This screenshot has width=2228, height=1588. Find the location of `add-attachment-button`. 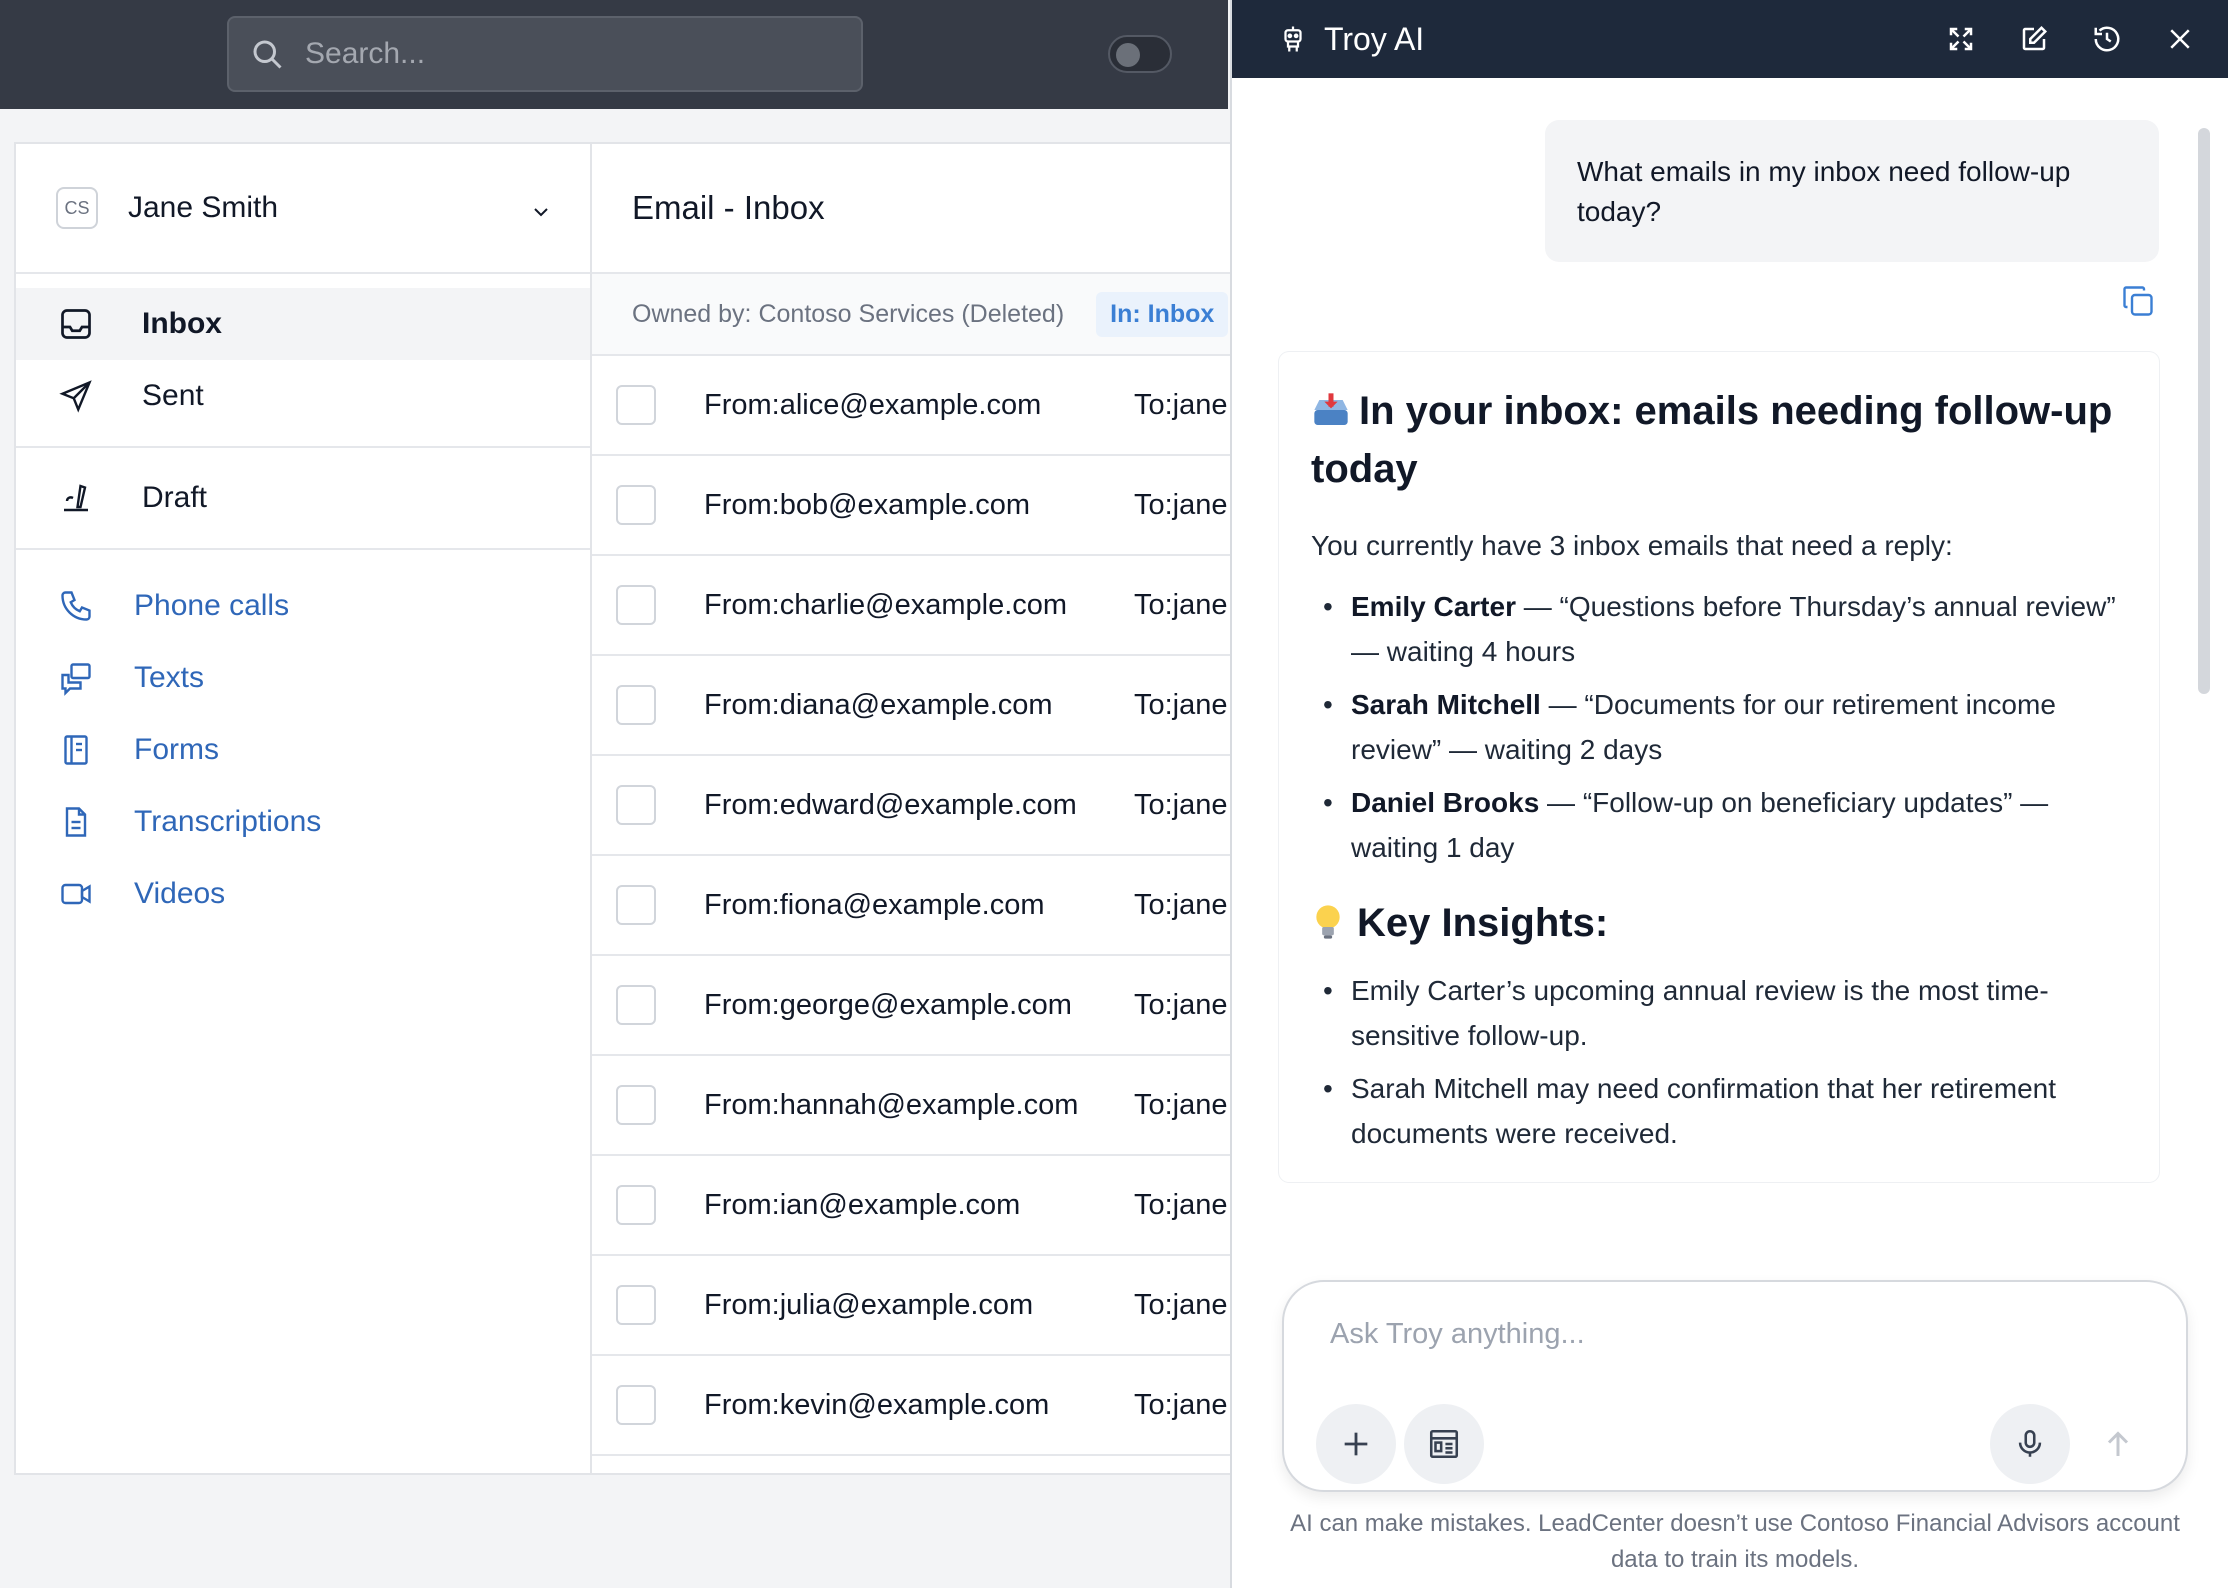

add-attachment-button is located at coordinates (1356, 1444).